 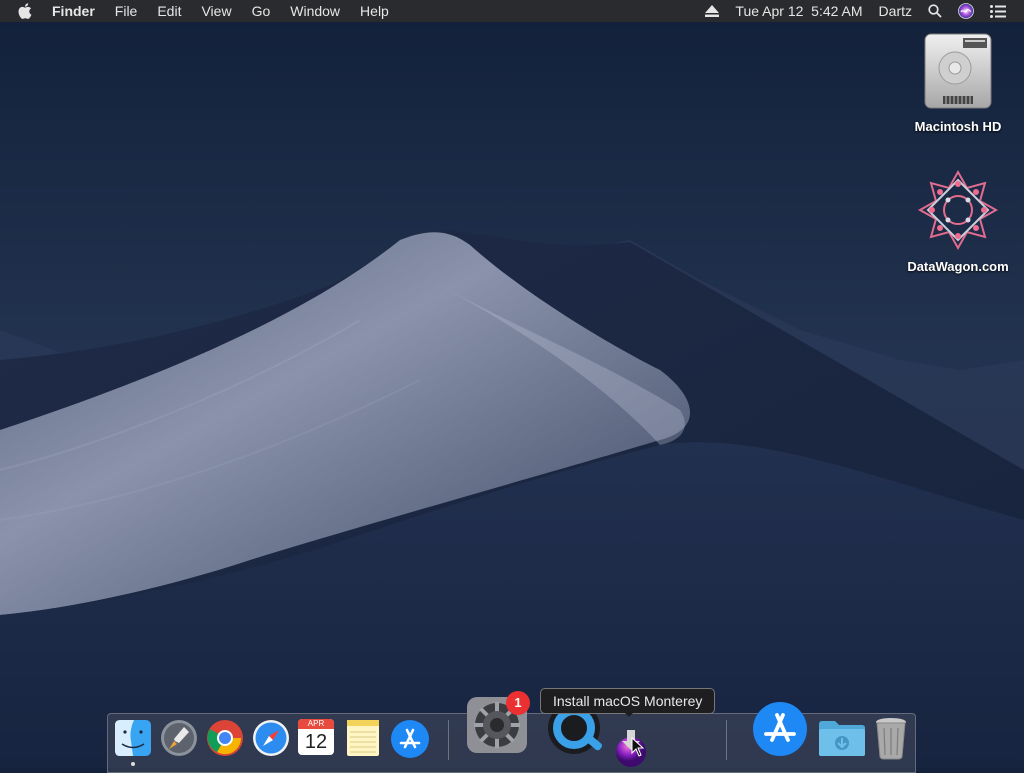 I want to click on dock-item-downloads, so click(x=842, y=740).